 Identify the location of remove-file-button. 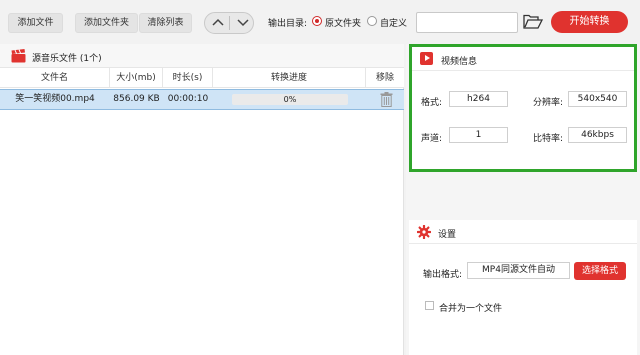
(386, 101).